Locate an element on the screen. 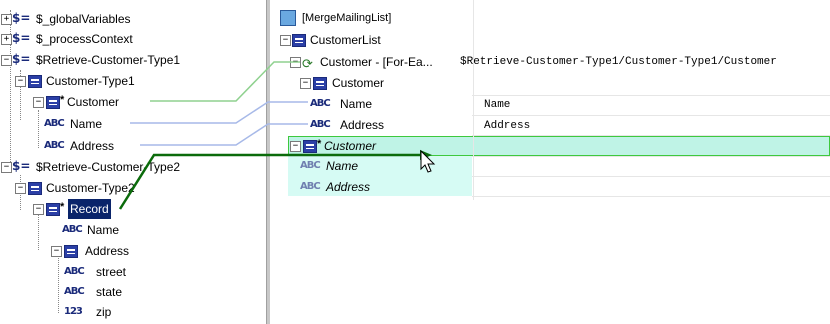 This screenshot has height=324, width=830. process-icon is located at coordinates (288, 18).